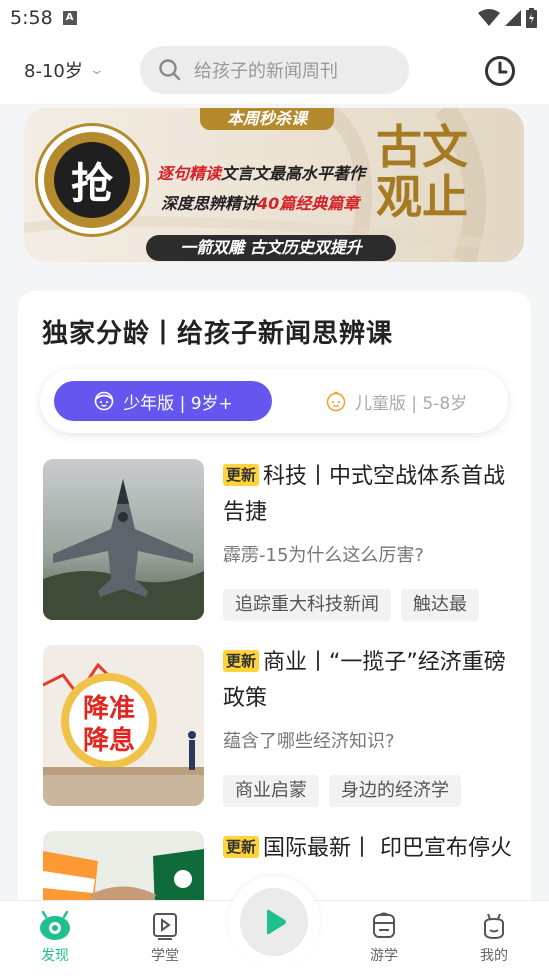 Image resolution: width=549 pixels, height=976 pixels. Describe the element at coordinates (53, 71) in the screenshot. I see `age-selector-label: 8-10岁` at that location.